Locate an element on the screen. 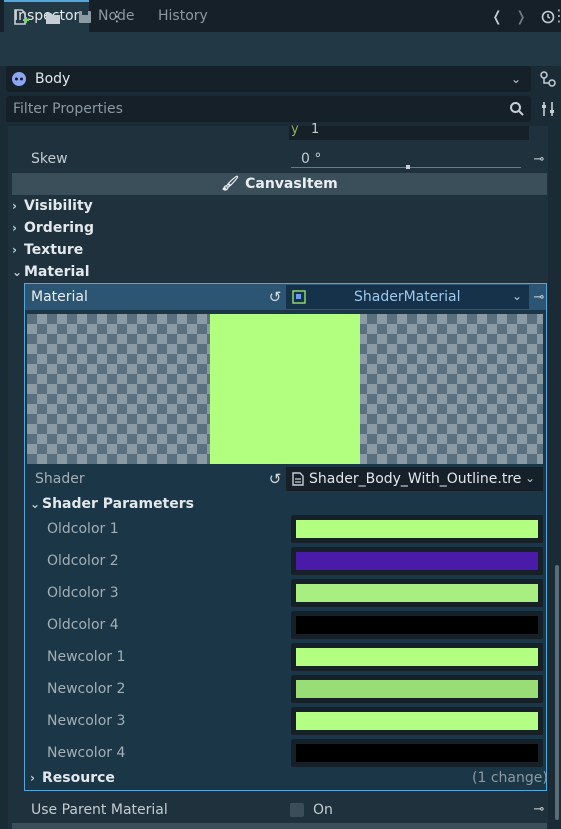 This screenshot has width=561, height=829. param-label: Oldcolor 3 is located at coordinates (83, 593).